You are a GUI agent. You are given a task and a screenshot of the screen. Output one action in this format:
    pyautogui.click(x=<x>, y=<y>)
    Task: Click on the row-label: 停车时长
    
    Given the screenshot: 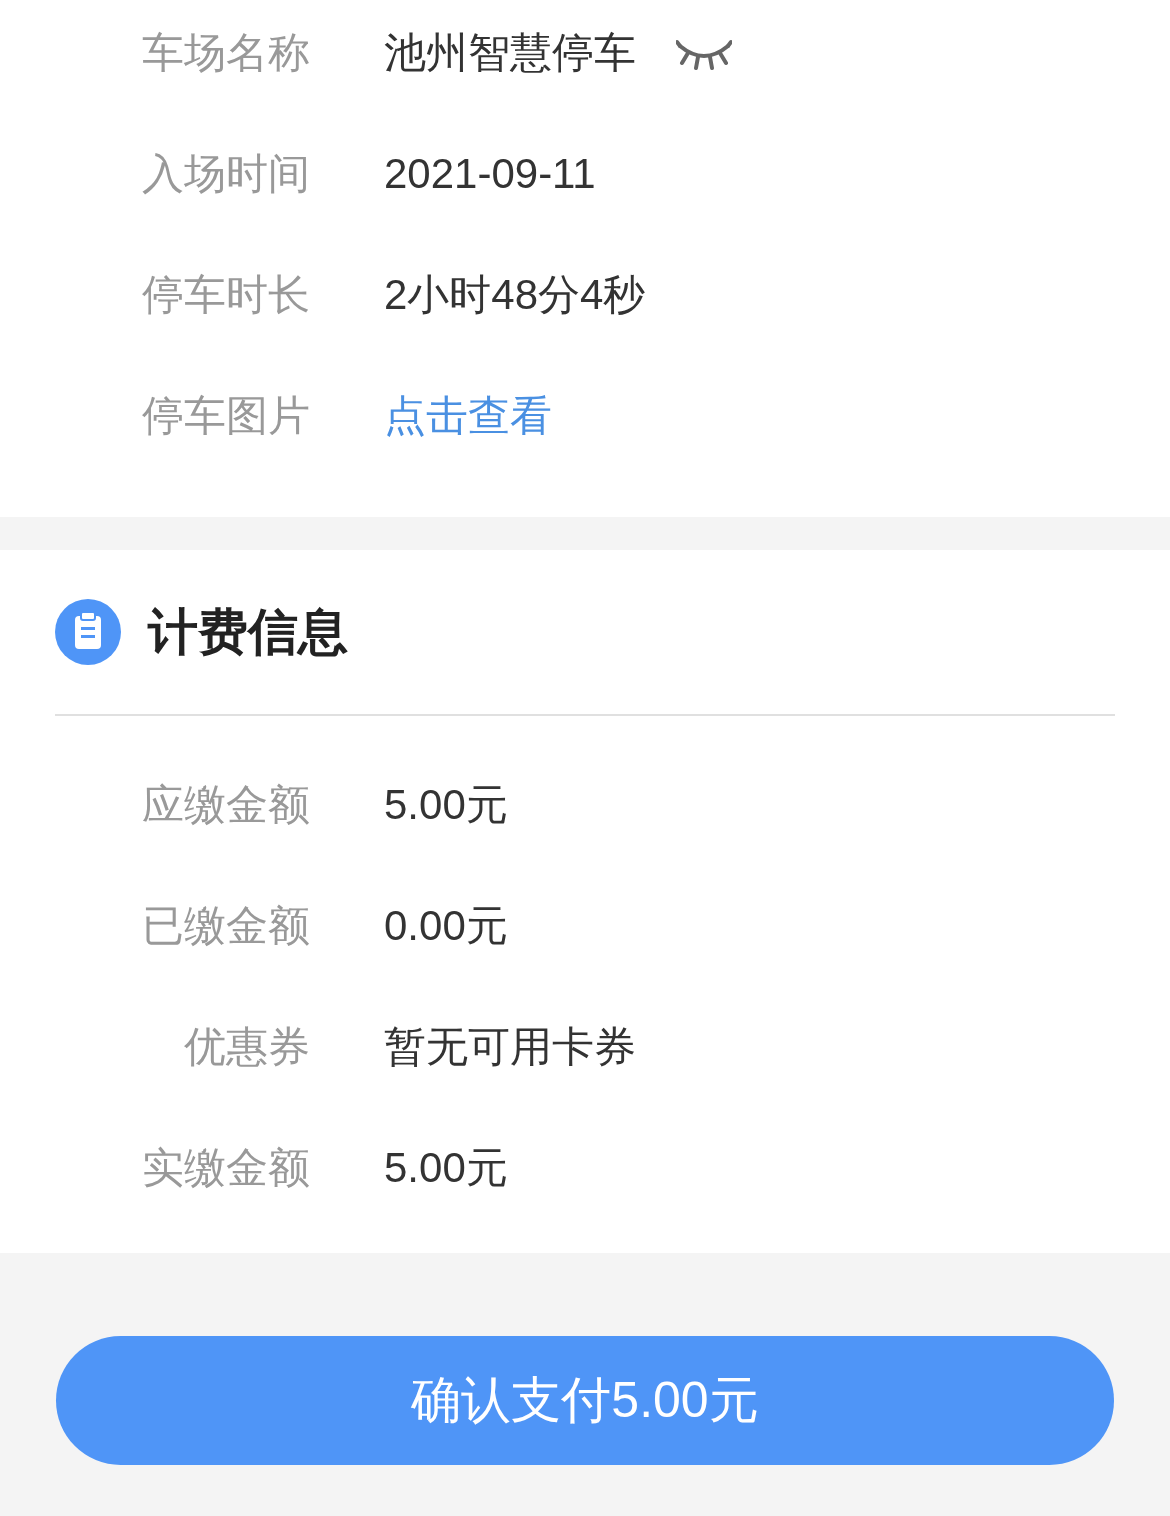 What is the action you would take?
    pyautogui.click(x=226, y=295)
    